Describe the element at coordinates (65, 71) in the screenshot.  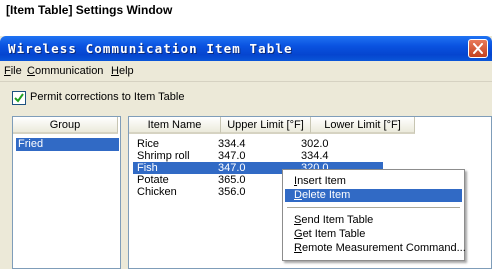
I see `menu-communication: Communication` at that location.